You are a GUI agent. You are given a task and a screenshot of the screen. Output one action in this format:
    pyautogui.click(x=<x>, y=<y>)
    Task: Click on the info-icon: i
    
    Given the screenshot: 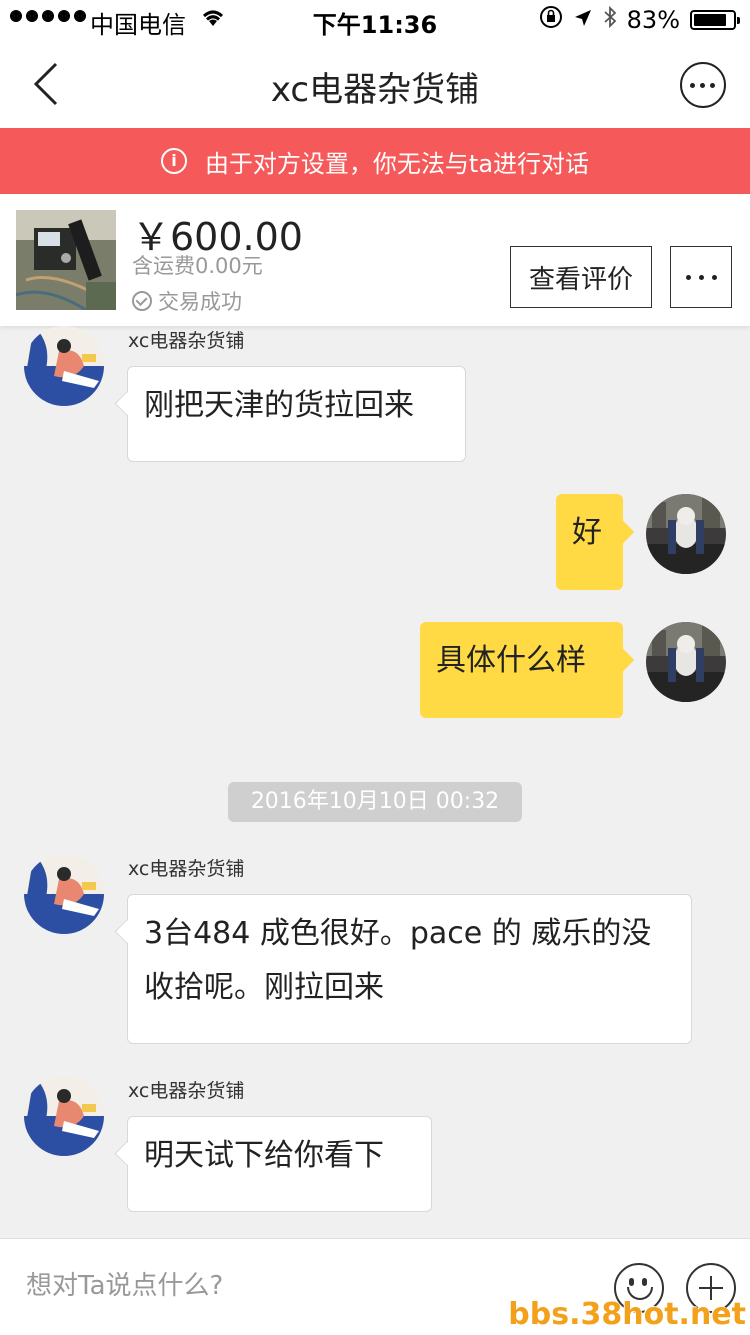 What is the action you would take?
    pyautogui.click(x=173, y=161)
    